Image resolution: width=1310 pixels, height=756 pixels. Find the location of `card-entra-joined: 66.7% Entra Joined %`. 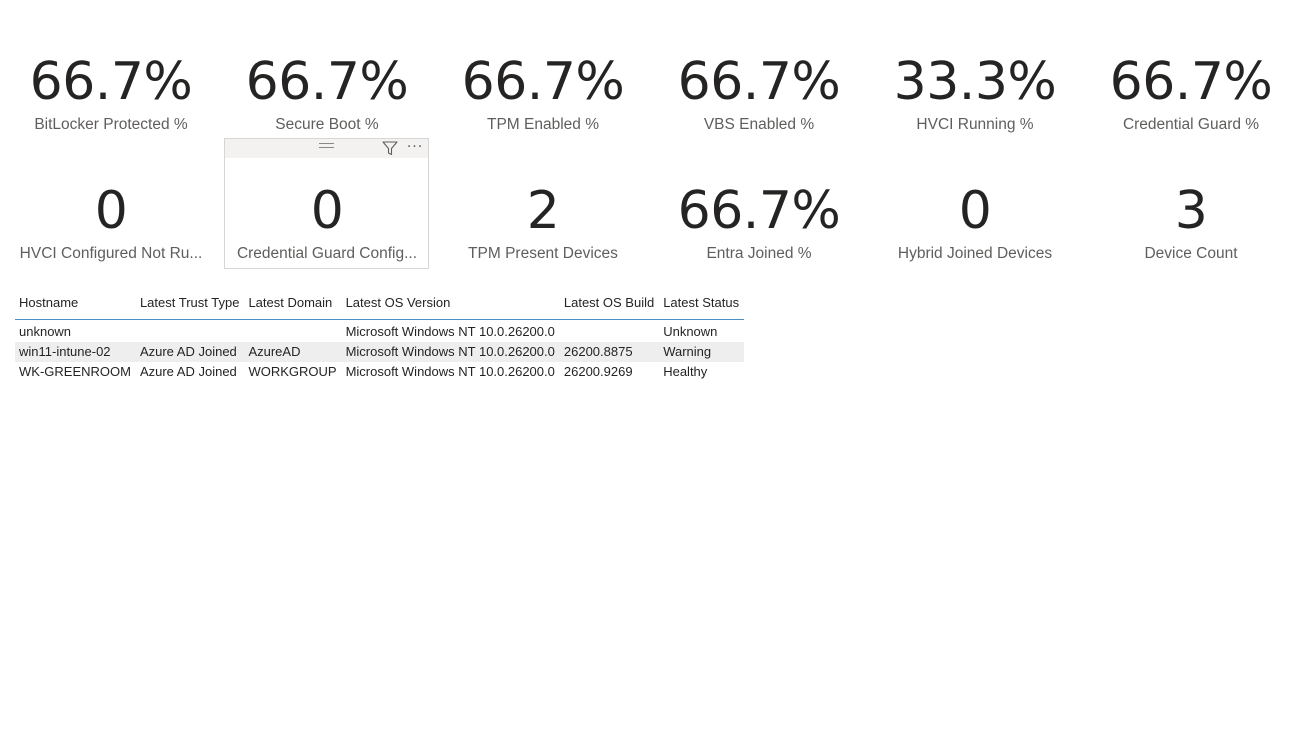

card-entra-joined: 66.7% Entra Joined % is located at coordinates (759, 135).